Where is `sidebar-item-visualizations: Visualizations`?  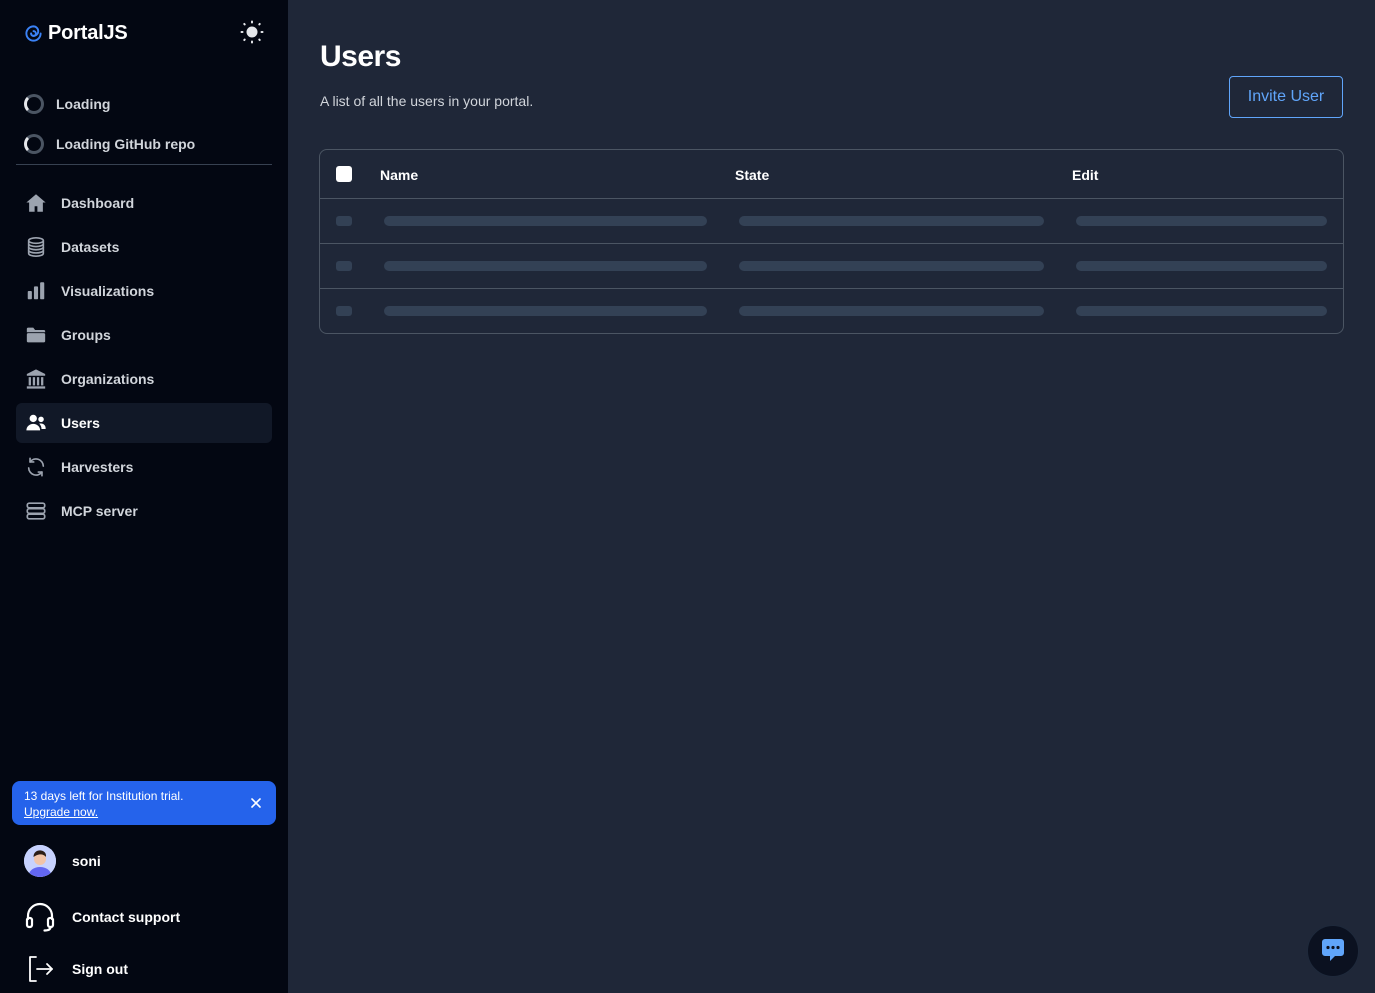
sidebar-item-visualizations: Visualizations is located at coordinates (144, 291).